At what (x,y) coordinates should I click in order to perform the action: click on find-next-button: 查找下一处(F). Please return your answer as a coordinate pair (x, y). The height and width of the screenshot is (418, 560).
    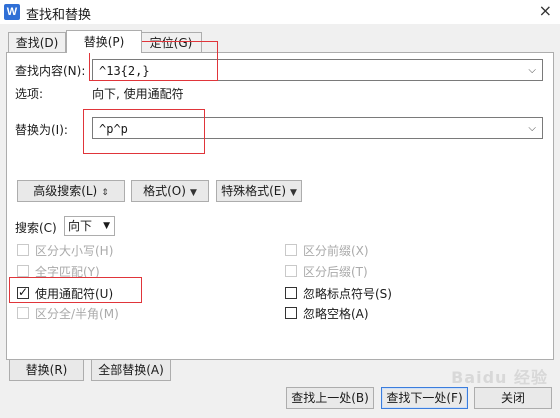
    Looking at the image, I should click on (424, 398).